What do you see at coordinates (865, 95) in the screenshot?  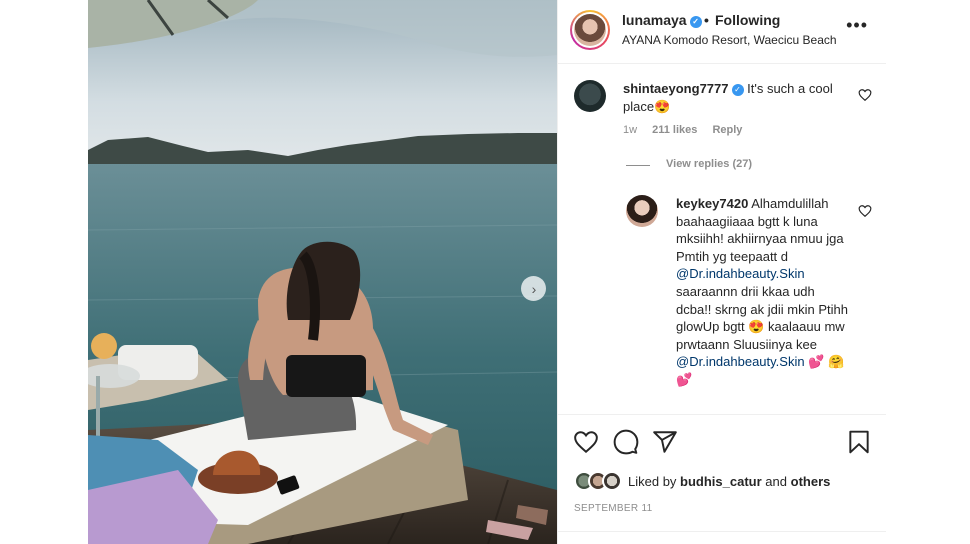 I see `comment-like-heart-icon` at bounding box center [865, 95].